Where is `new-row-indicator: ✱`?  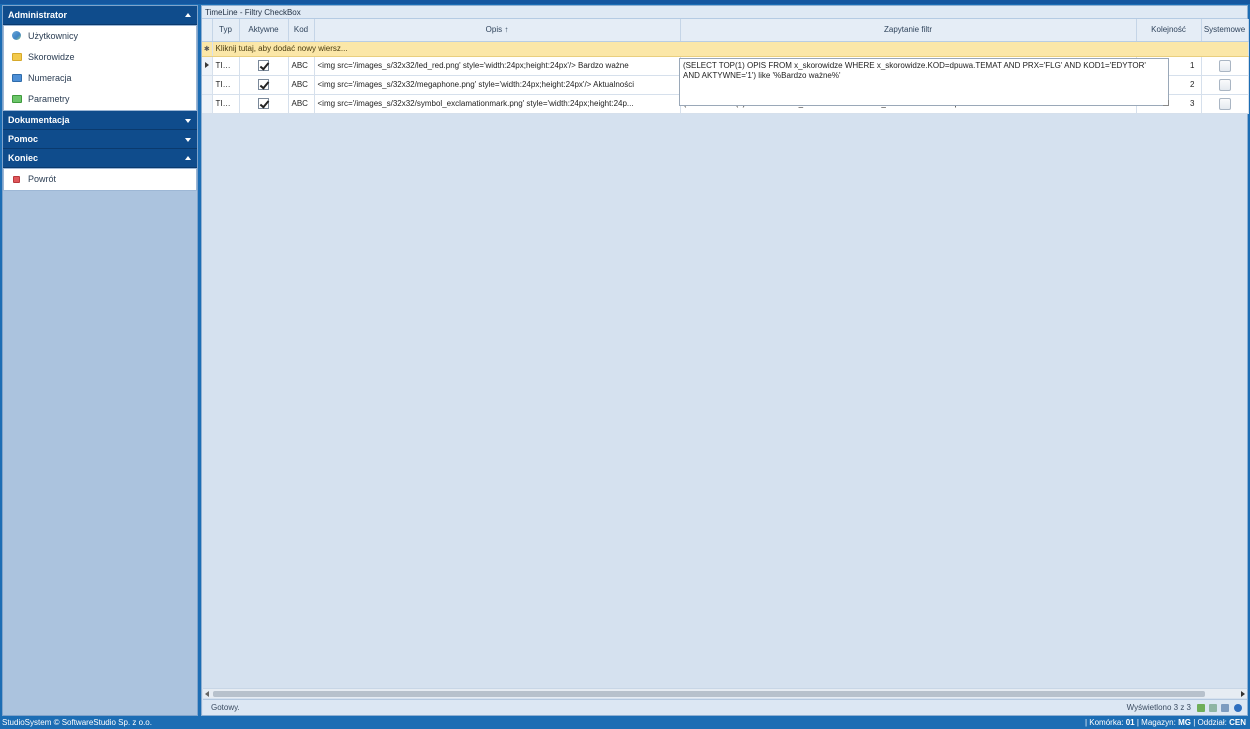
new-row-indicator: ✱ is located at coordinates (207, 49).